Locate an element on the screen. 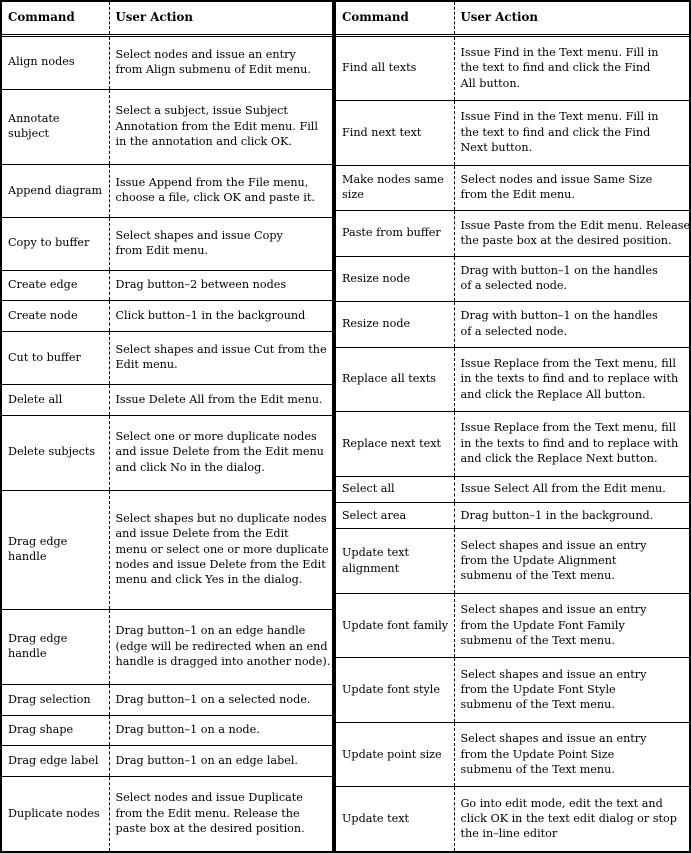 The width and height of the screenshot is (691, 853). user-action-lines: Drag button–1 on a node. is located at coordinates (222, 729).